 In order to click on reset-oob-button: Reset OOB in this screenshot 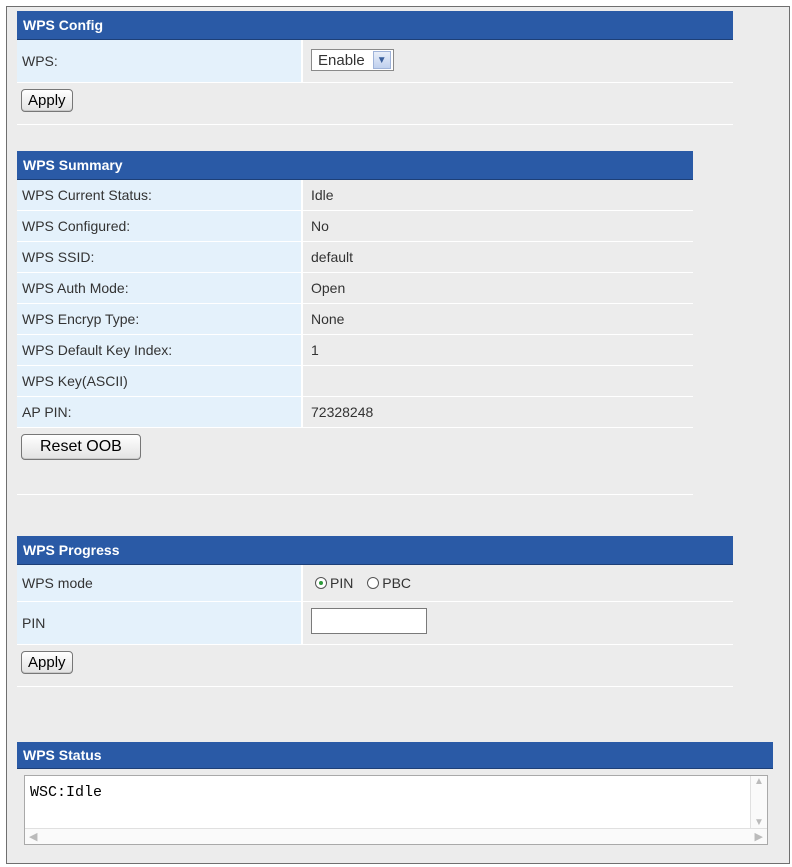, I will do `click(81, 447)`.